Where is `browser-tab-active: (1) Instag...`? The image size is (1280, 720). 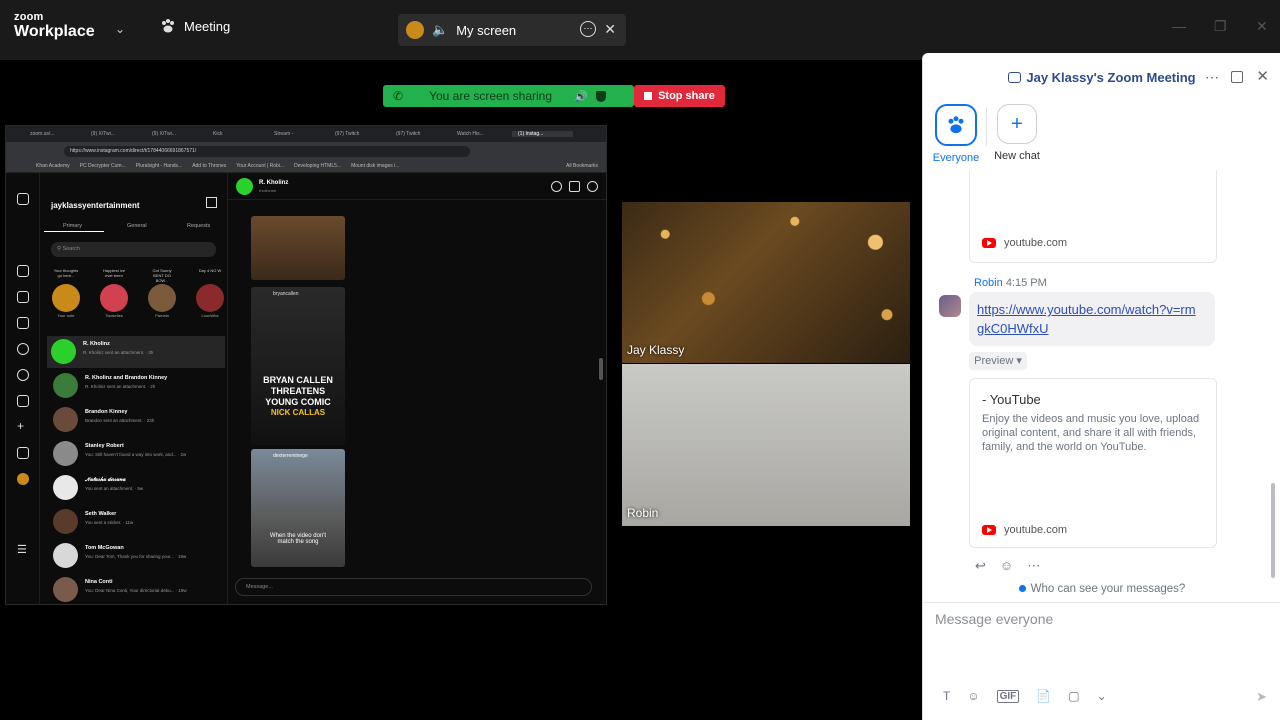 browser-tab-active: (1) Instag... is located at coordinates (542, 134).